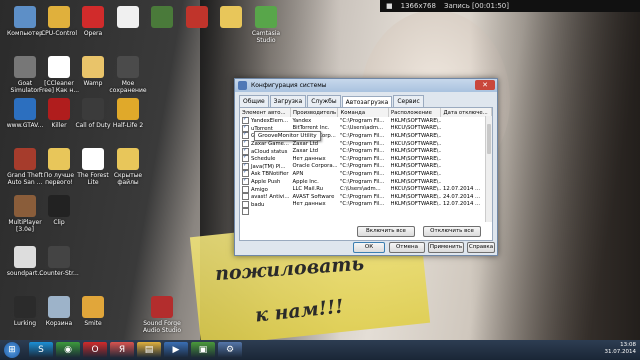 This screenshot has width=640, height=360. Describe the element at coordinates (12, 350) in the screenshot. I see `start-button: ⊞` at that location.